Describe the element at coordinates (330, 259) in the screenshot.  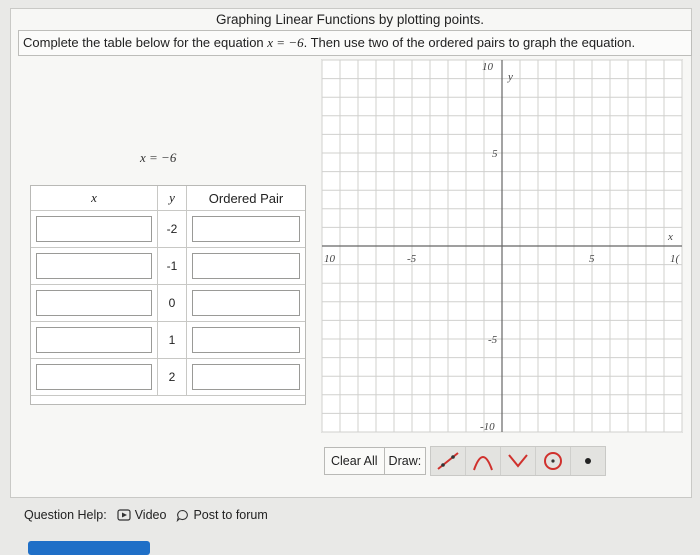
I see `x-tick-label-neg10: 10` at that location.